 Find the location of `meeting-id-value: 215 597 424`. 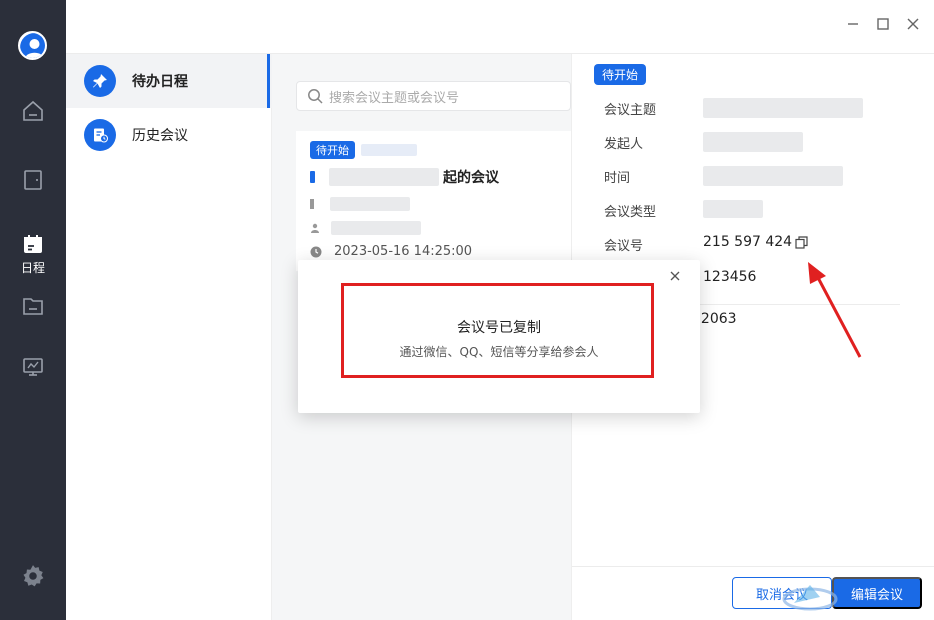

meeting-id-value: 215 597 424 is located at coordinates (755, 242).